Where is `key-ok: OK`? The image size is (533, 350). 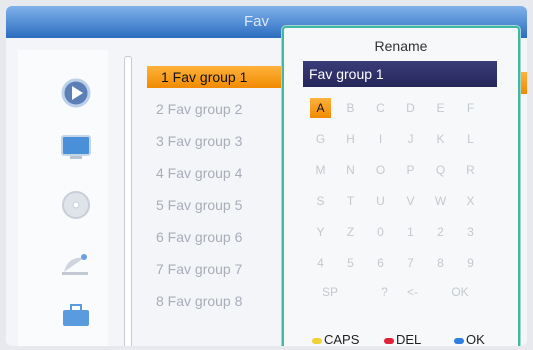 key-ok: OK is located at coordinates (460, 292).